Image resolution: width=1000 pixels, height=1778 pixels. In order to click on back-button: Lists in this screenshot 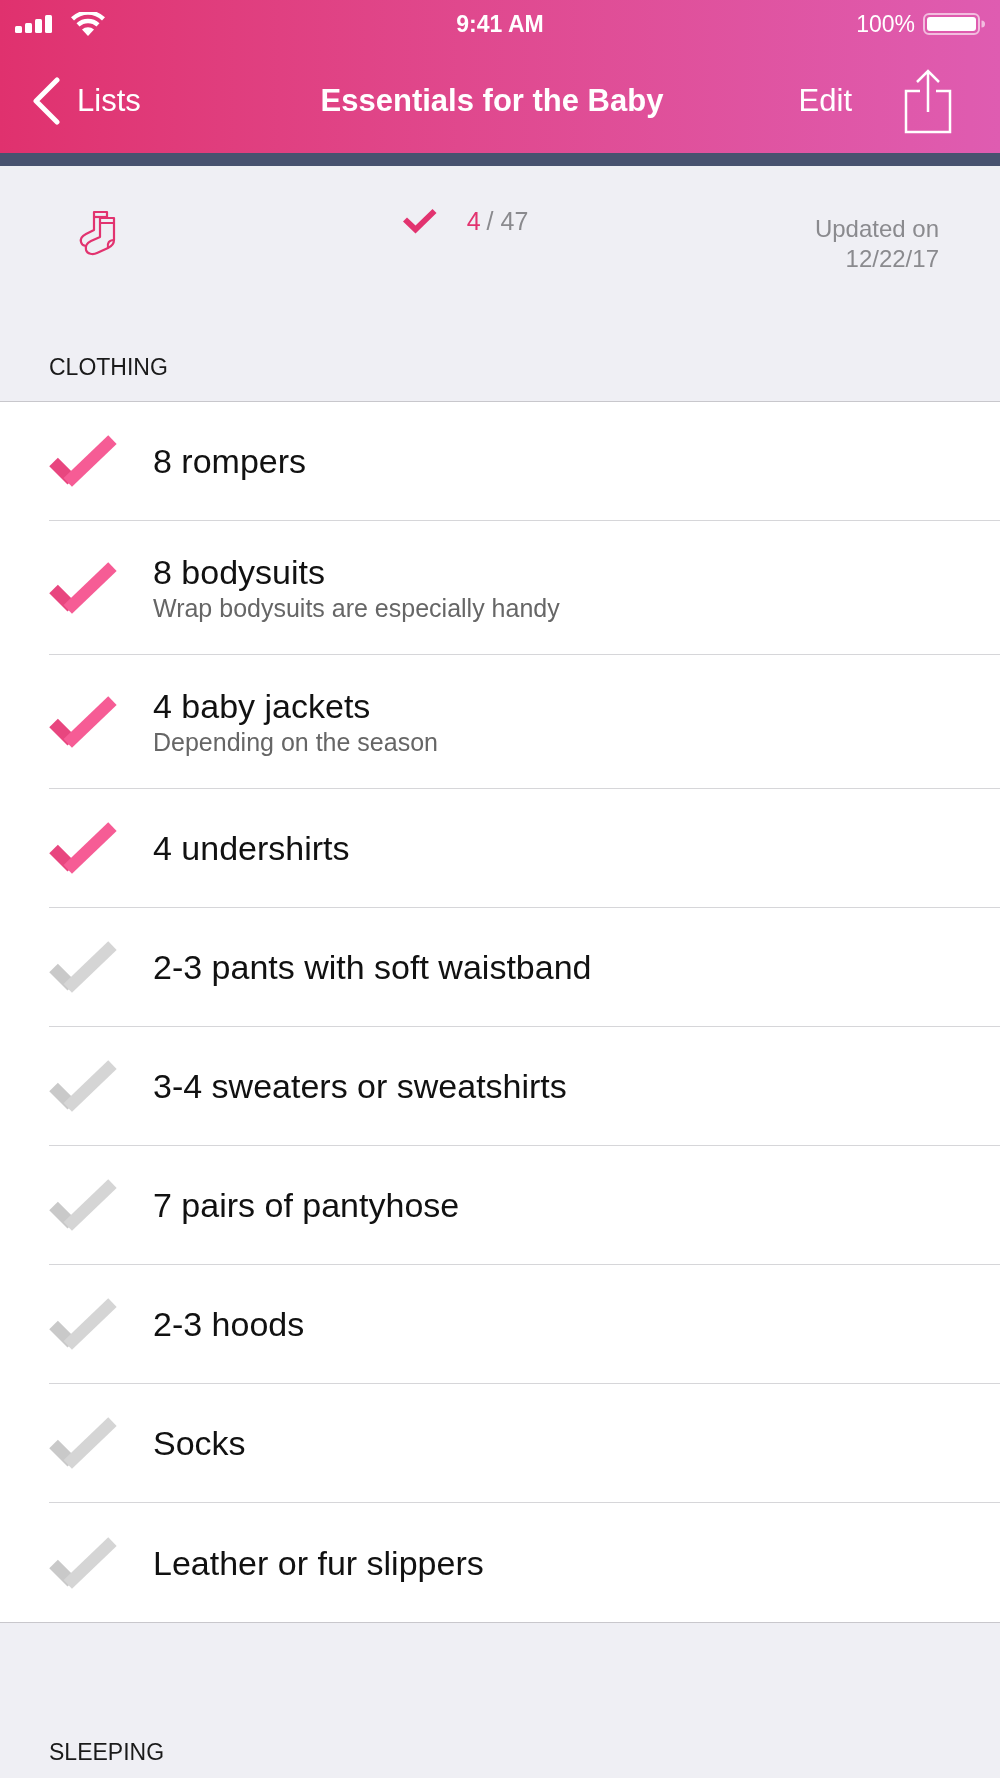, I will do `click(86, 100)`.